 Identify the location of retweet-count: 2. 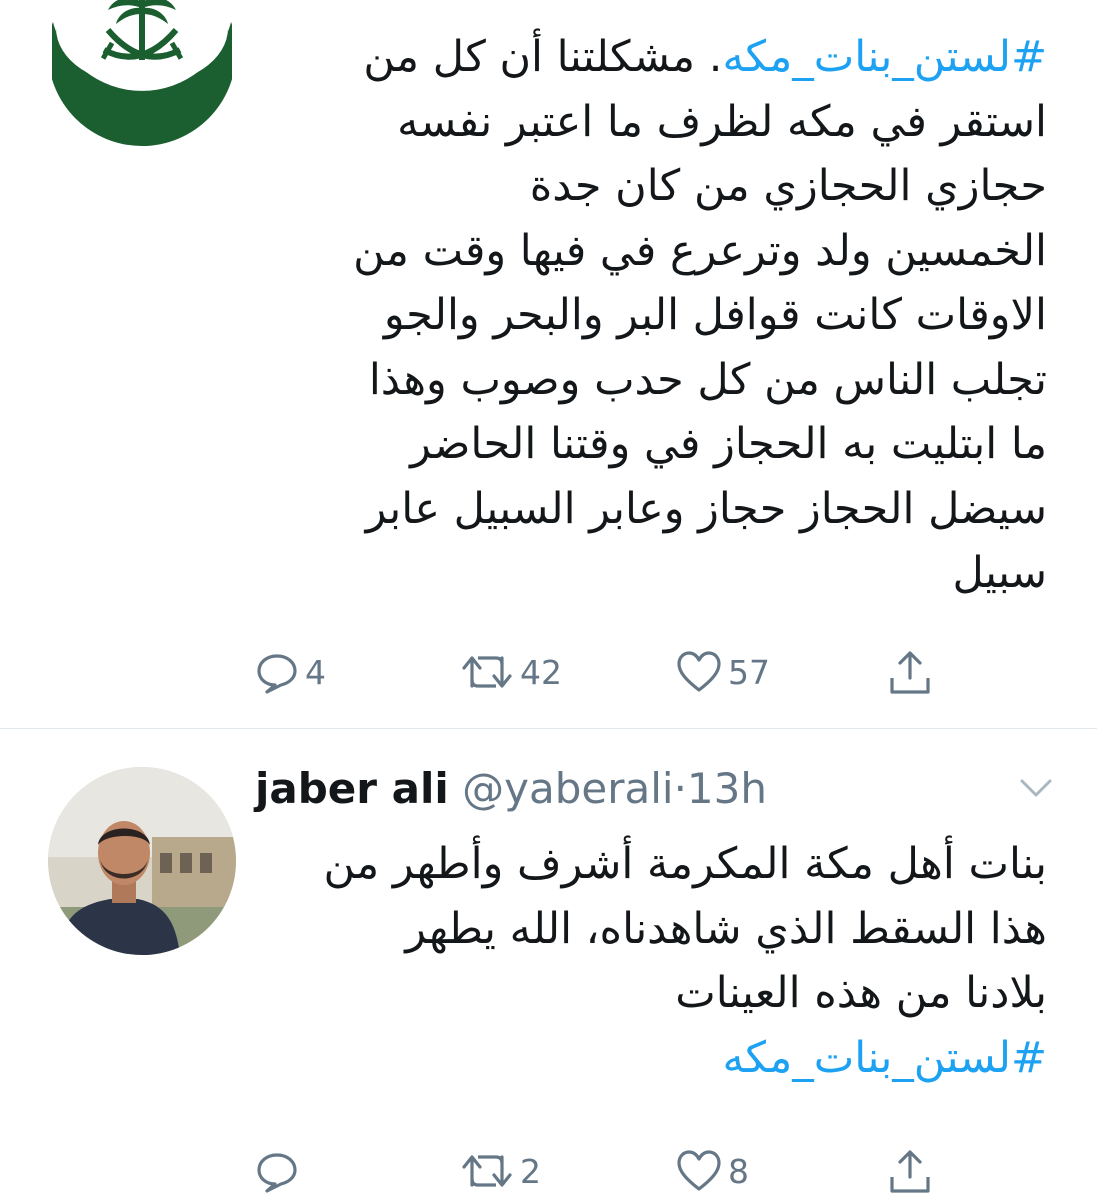
(530, 1171).